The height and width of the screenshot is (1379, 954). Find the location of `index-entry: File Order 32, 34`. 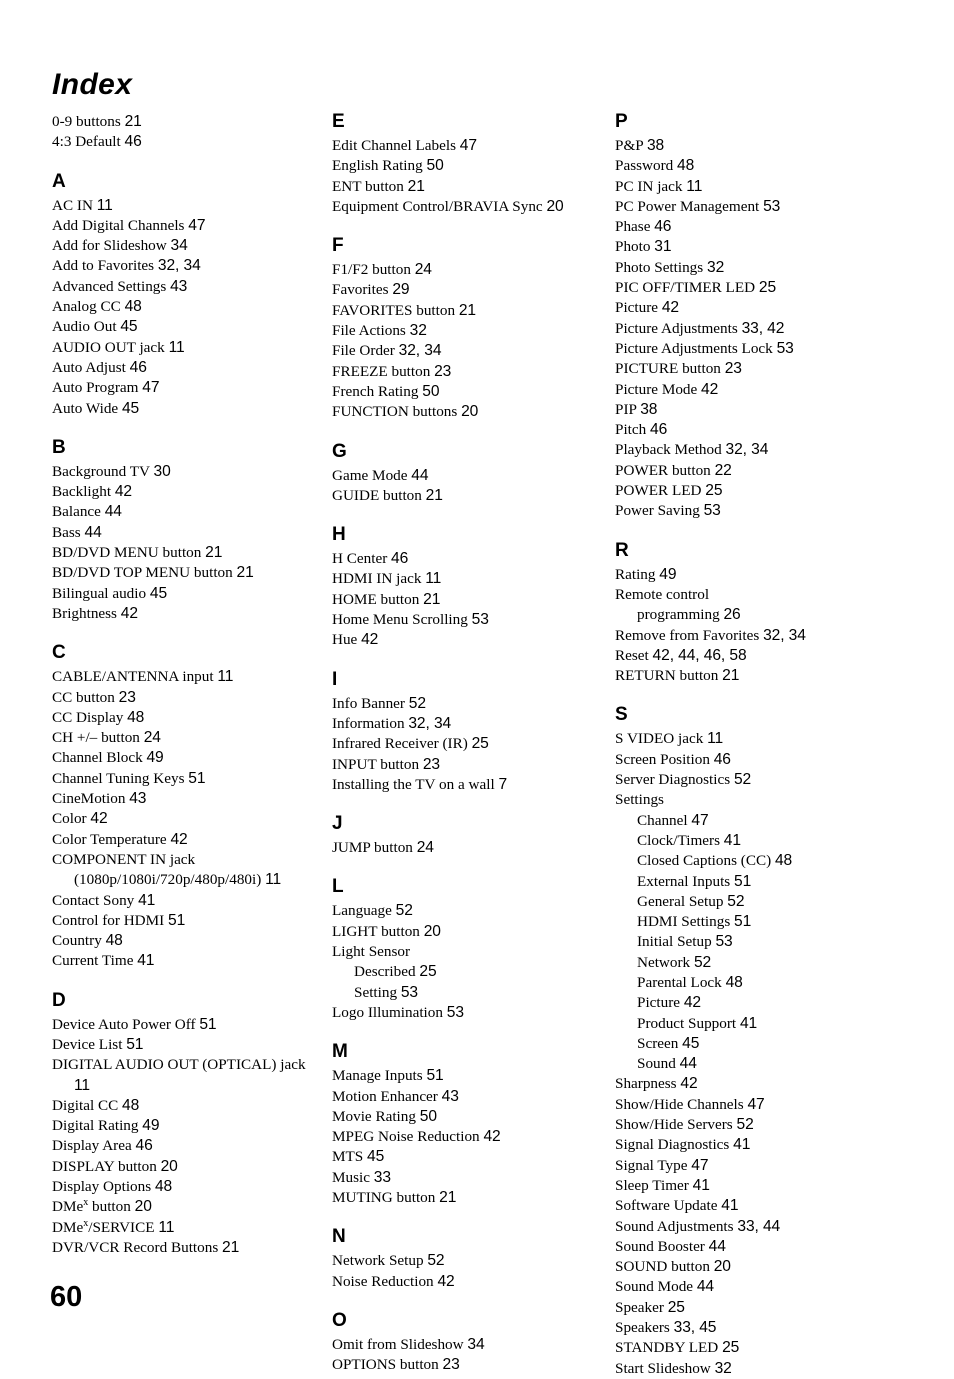

index-entry: File Order 32, 34 is located at coordinates (466, 351).